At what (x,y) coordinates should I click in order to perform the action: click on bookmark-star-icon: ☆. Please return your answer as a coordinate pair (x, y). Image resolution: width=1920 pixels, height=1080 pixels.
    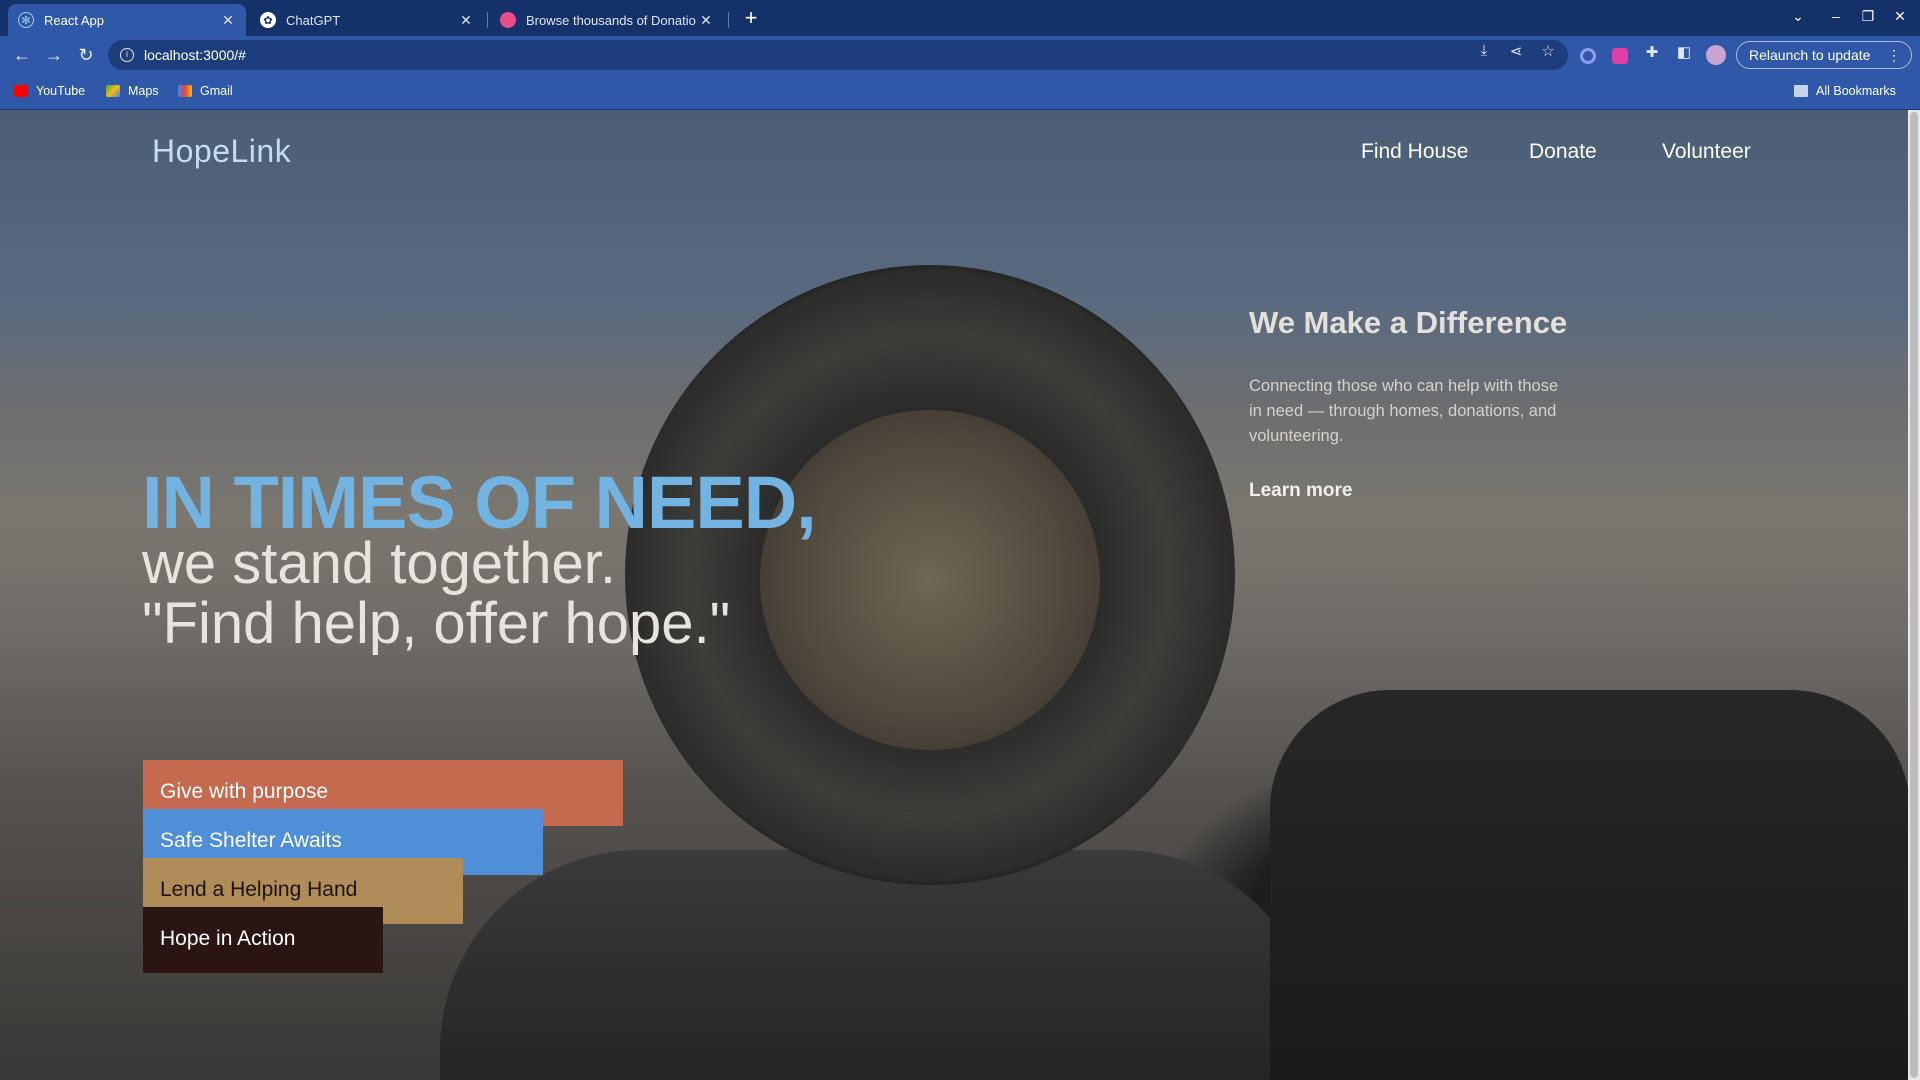
    Looking at the image, I should click on (1548, 51).